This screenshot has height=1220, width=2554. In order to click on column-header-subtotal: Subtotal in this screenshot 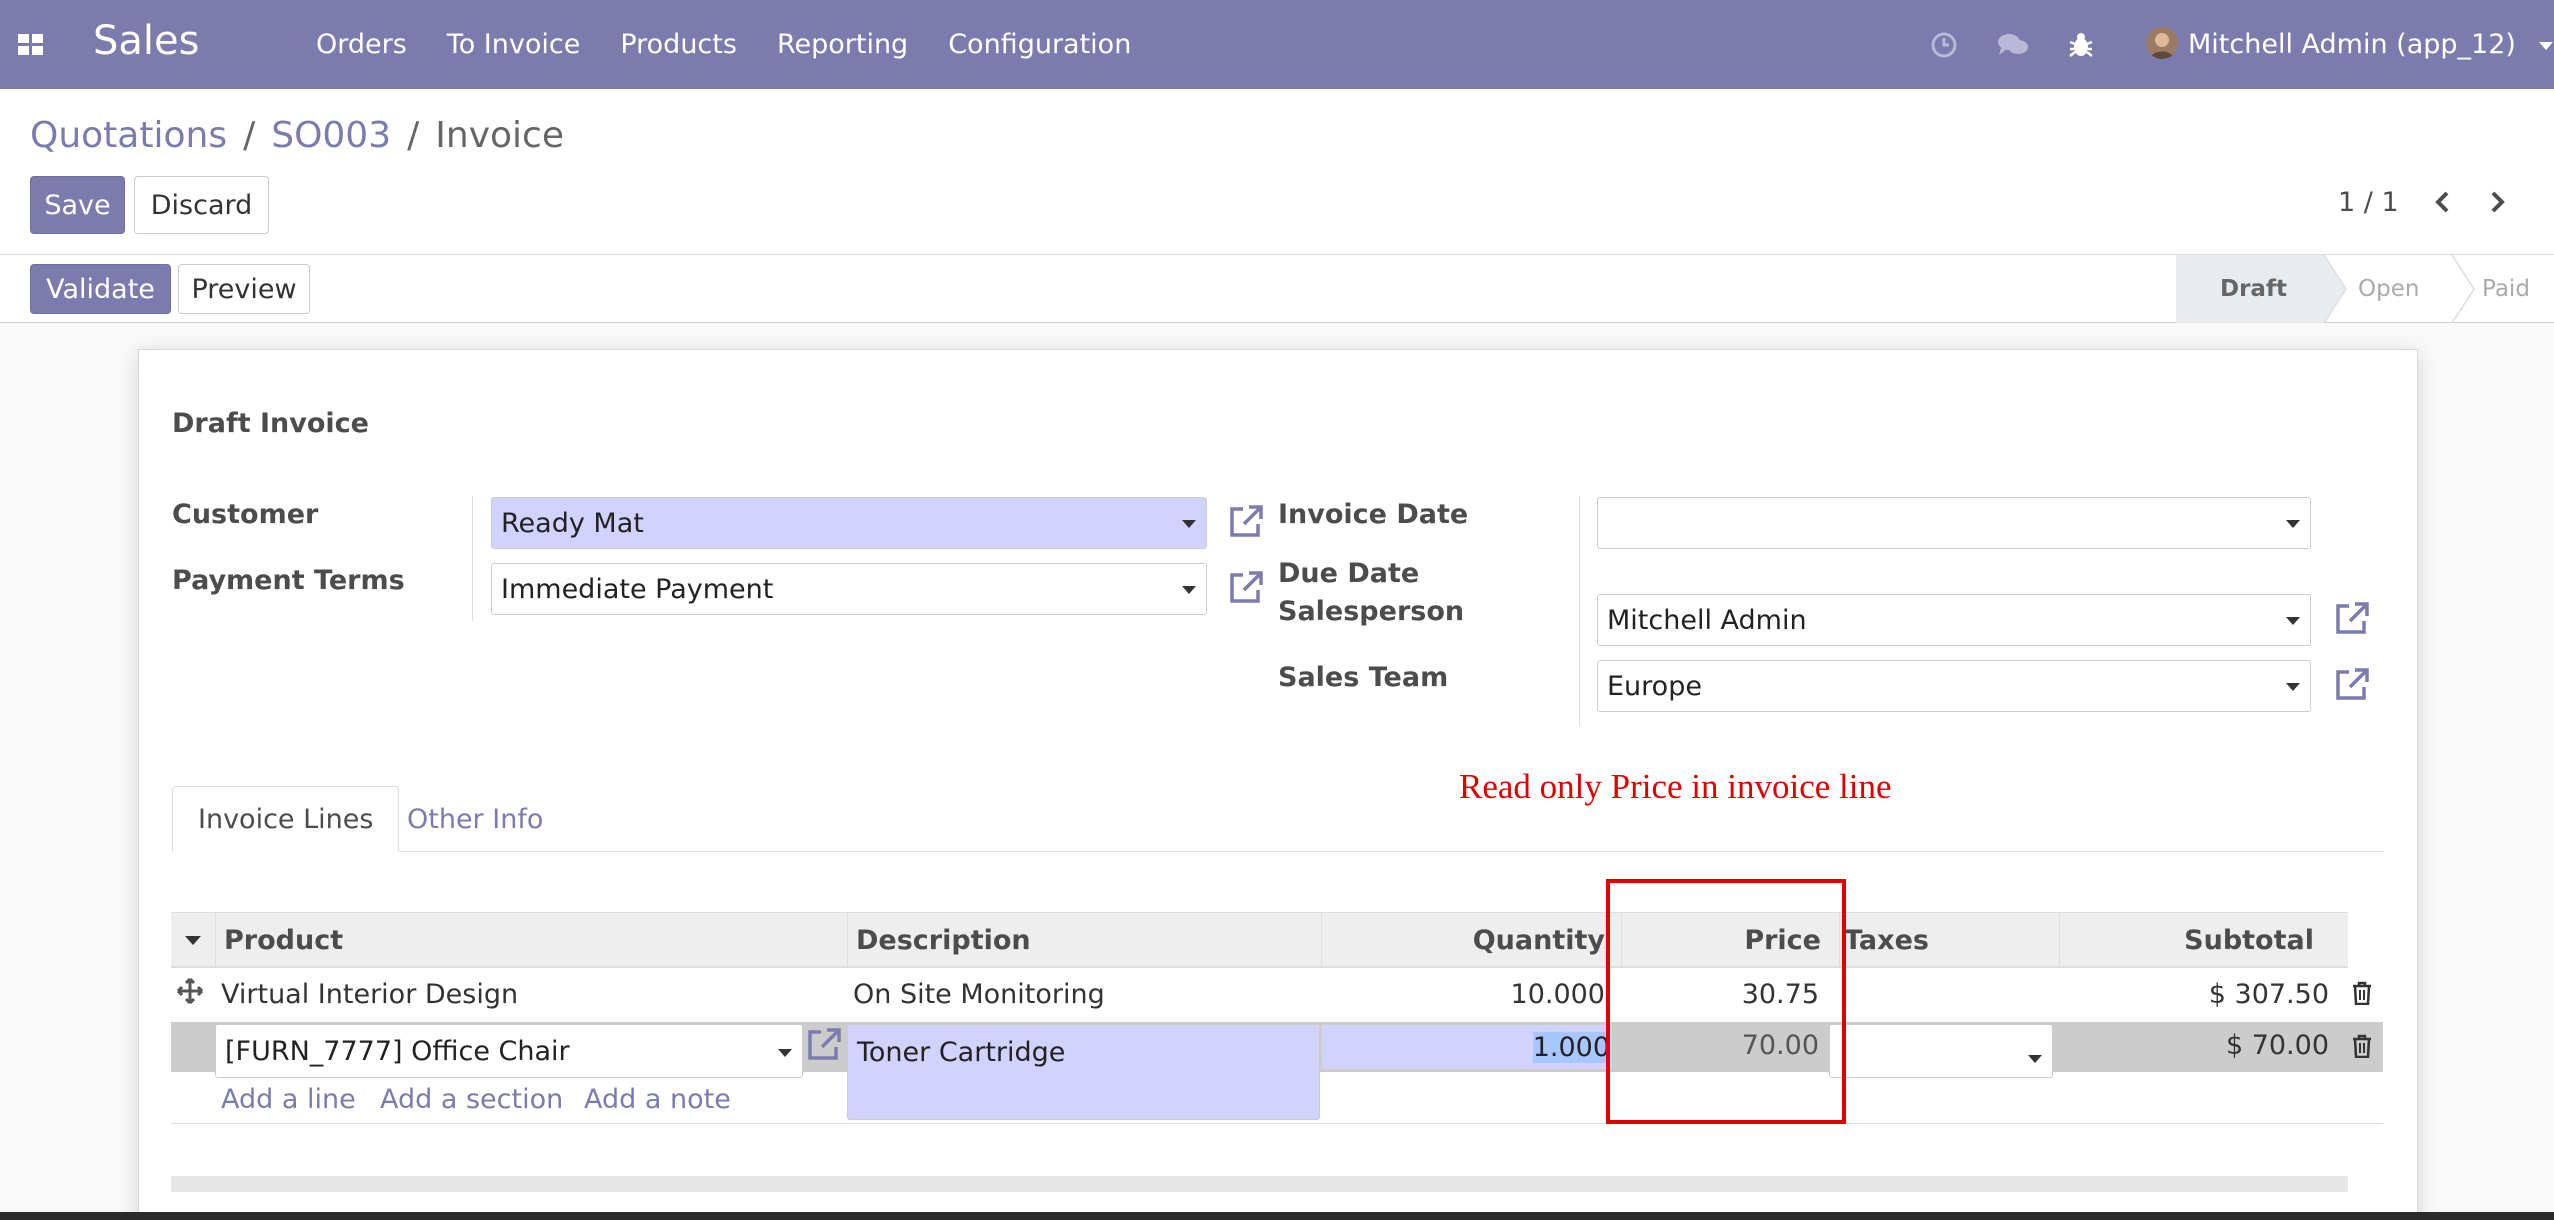, I will do `click(2203, 940)`.